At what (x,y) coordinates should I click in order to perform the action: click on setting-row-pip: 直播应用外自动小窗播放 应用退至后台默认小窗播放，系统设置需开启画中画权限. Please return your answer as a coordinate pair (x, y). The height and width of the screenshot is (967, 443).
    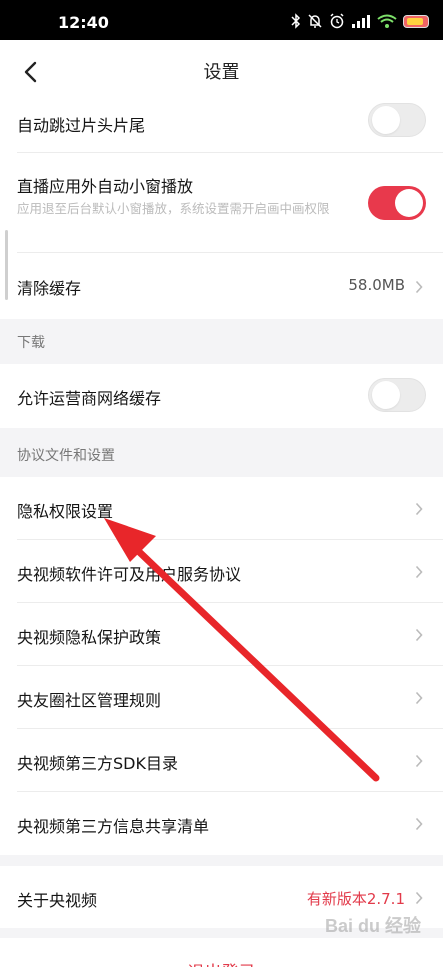
    Looking at the image, I should click on (221, 203).